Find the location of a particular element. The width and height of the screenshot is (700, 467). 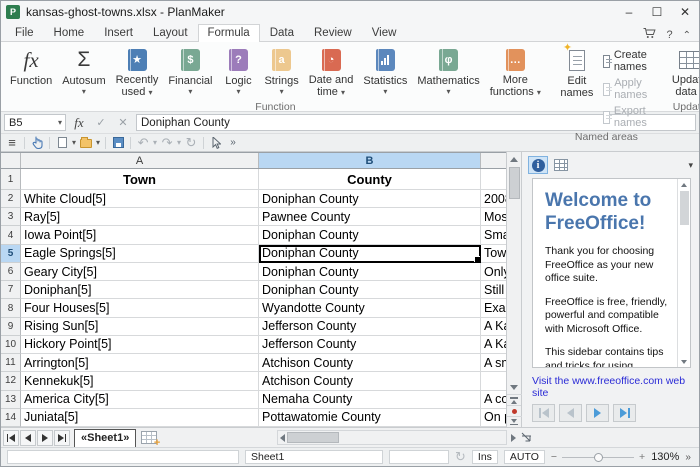

next-page-button is located at coordinates (597, 413).